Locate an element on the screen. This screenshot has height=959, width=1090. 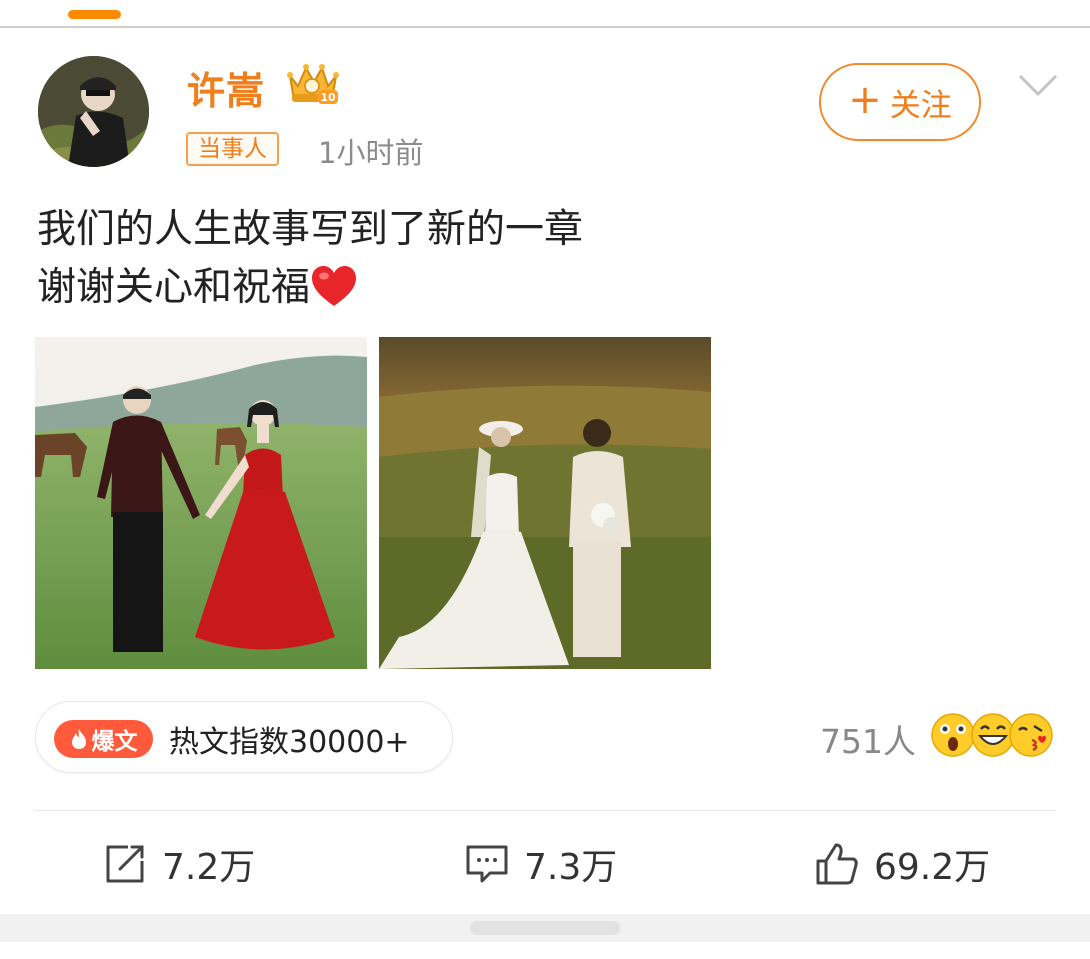
repost-button: 7.2万 is located at coordinates (178, 864).